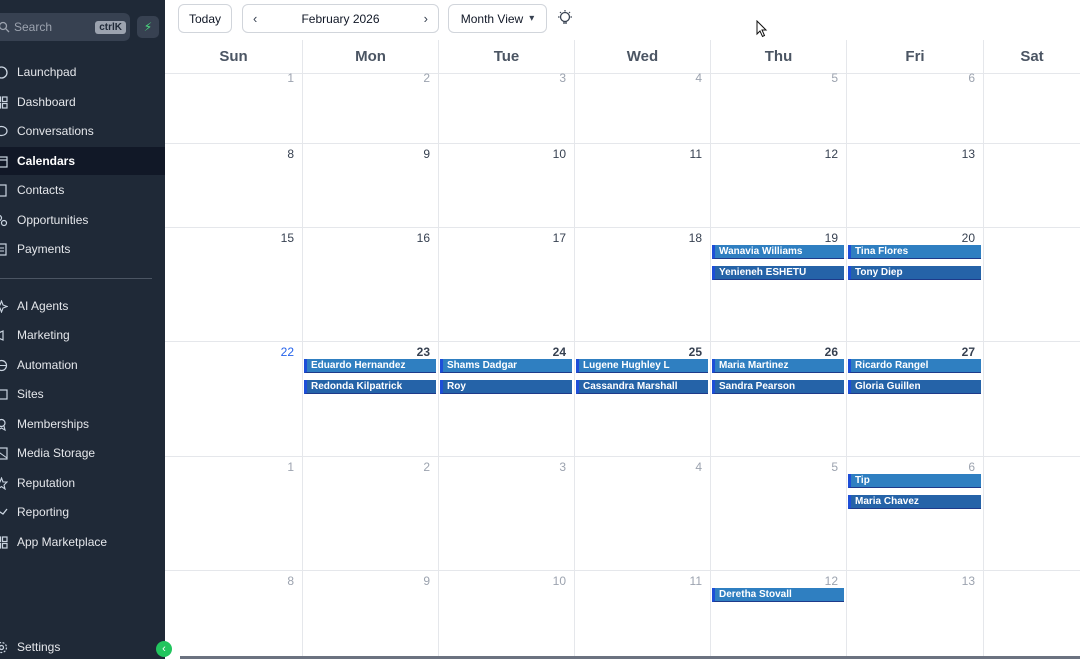  I want to click on sites-icon, so click(4, 394).